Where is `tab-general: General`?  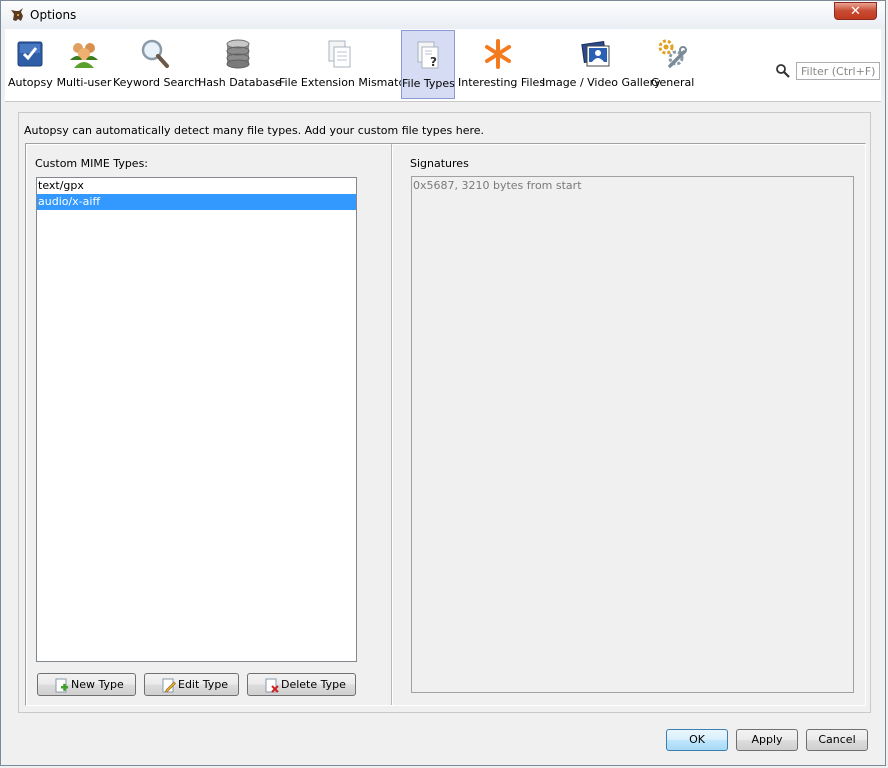
tab-general: General is located at coordinates (673, 64).